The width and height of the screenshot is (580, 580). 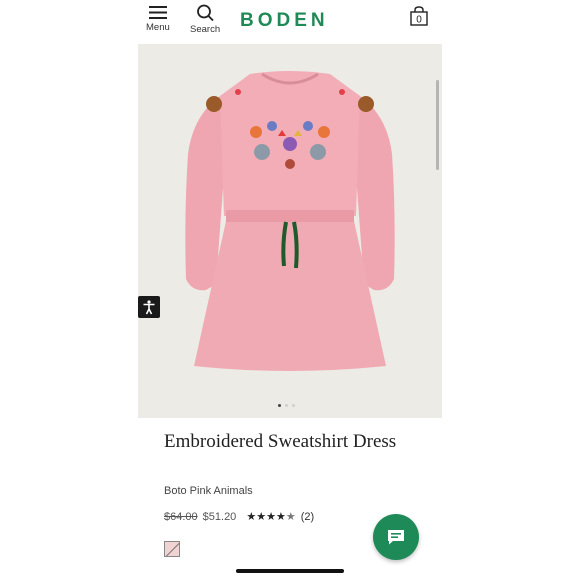 I want to click on carousel-dot-active, so click(x=279, y=405).